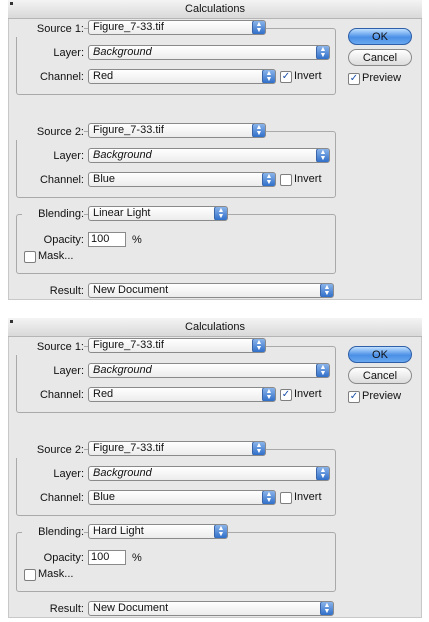 This screenshot has height=622, width=429. Describe the element at coordinates (158, 213) in the screenshot. I see `blending-mode-popup: Linear Light ▲ ▼` at that location.